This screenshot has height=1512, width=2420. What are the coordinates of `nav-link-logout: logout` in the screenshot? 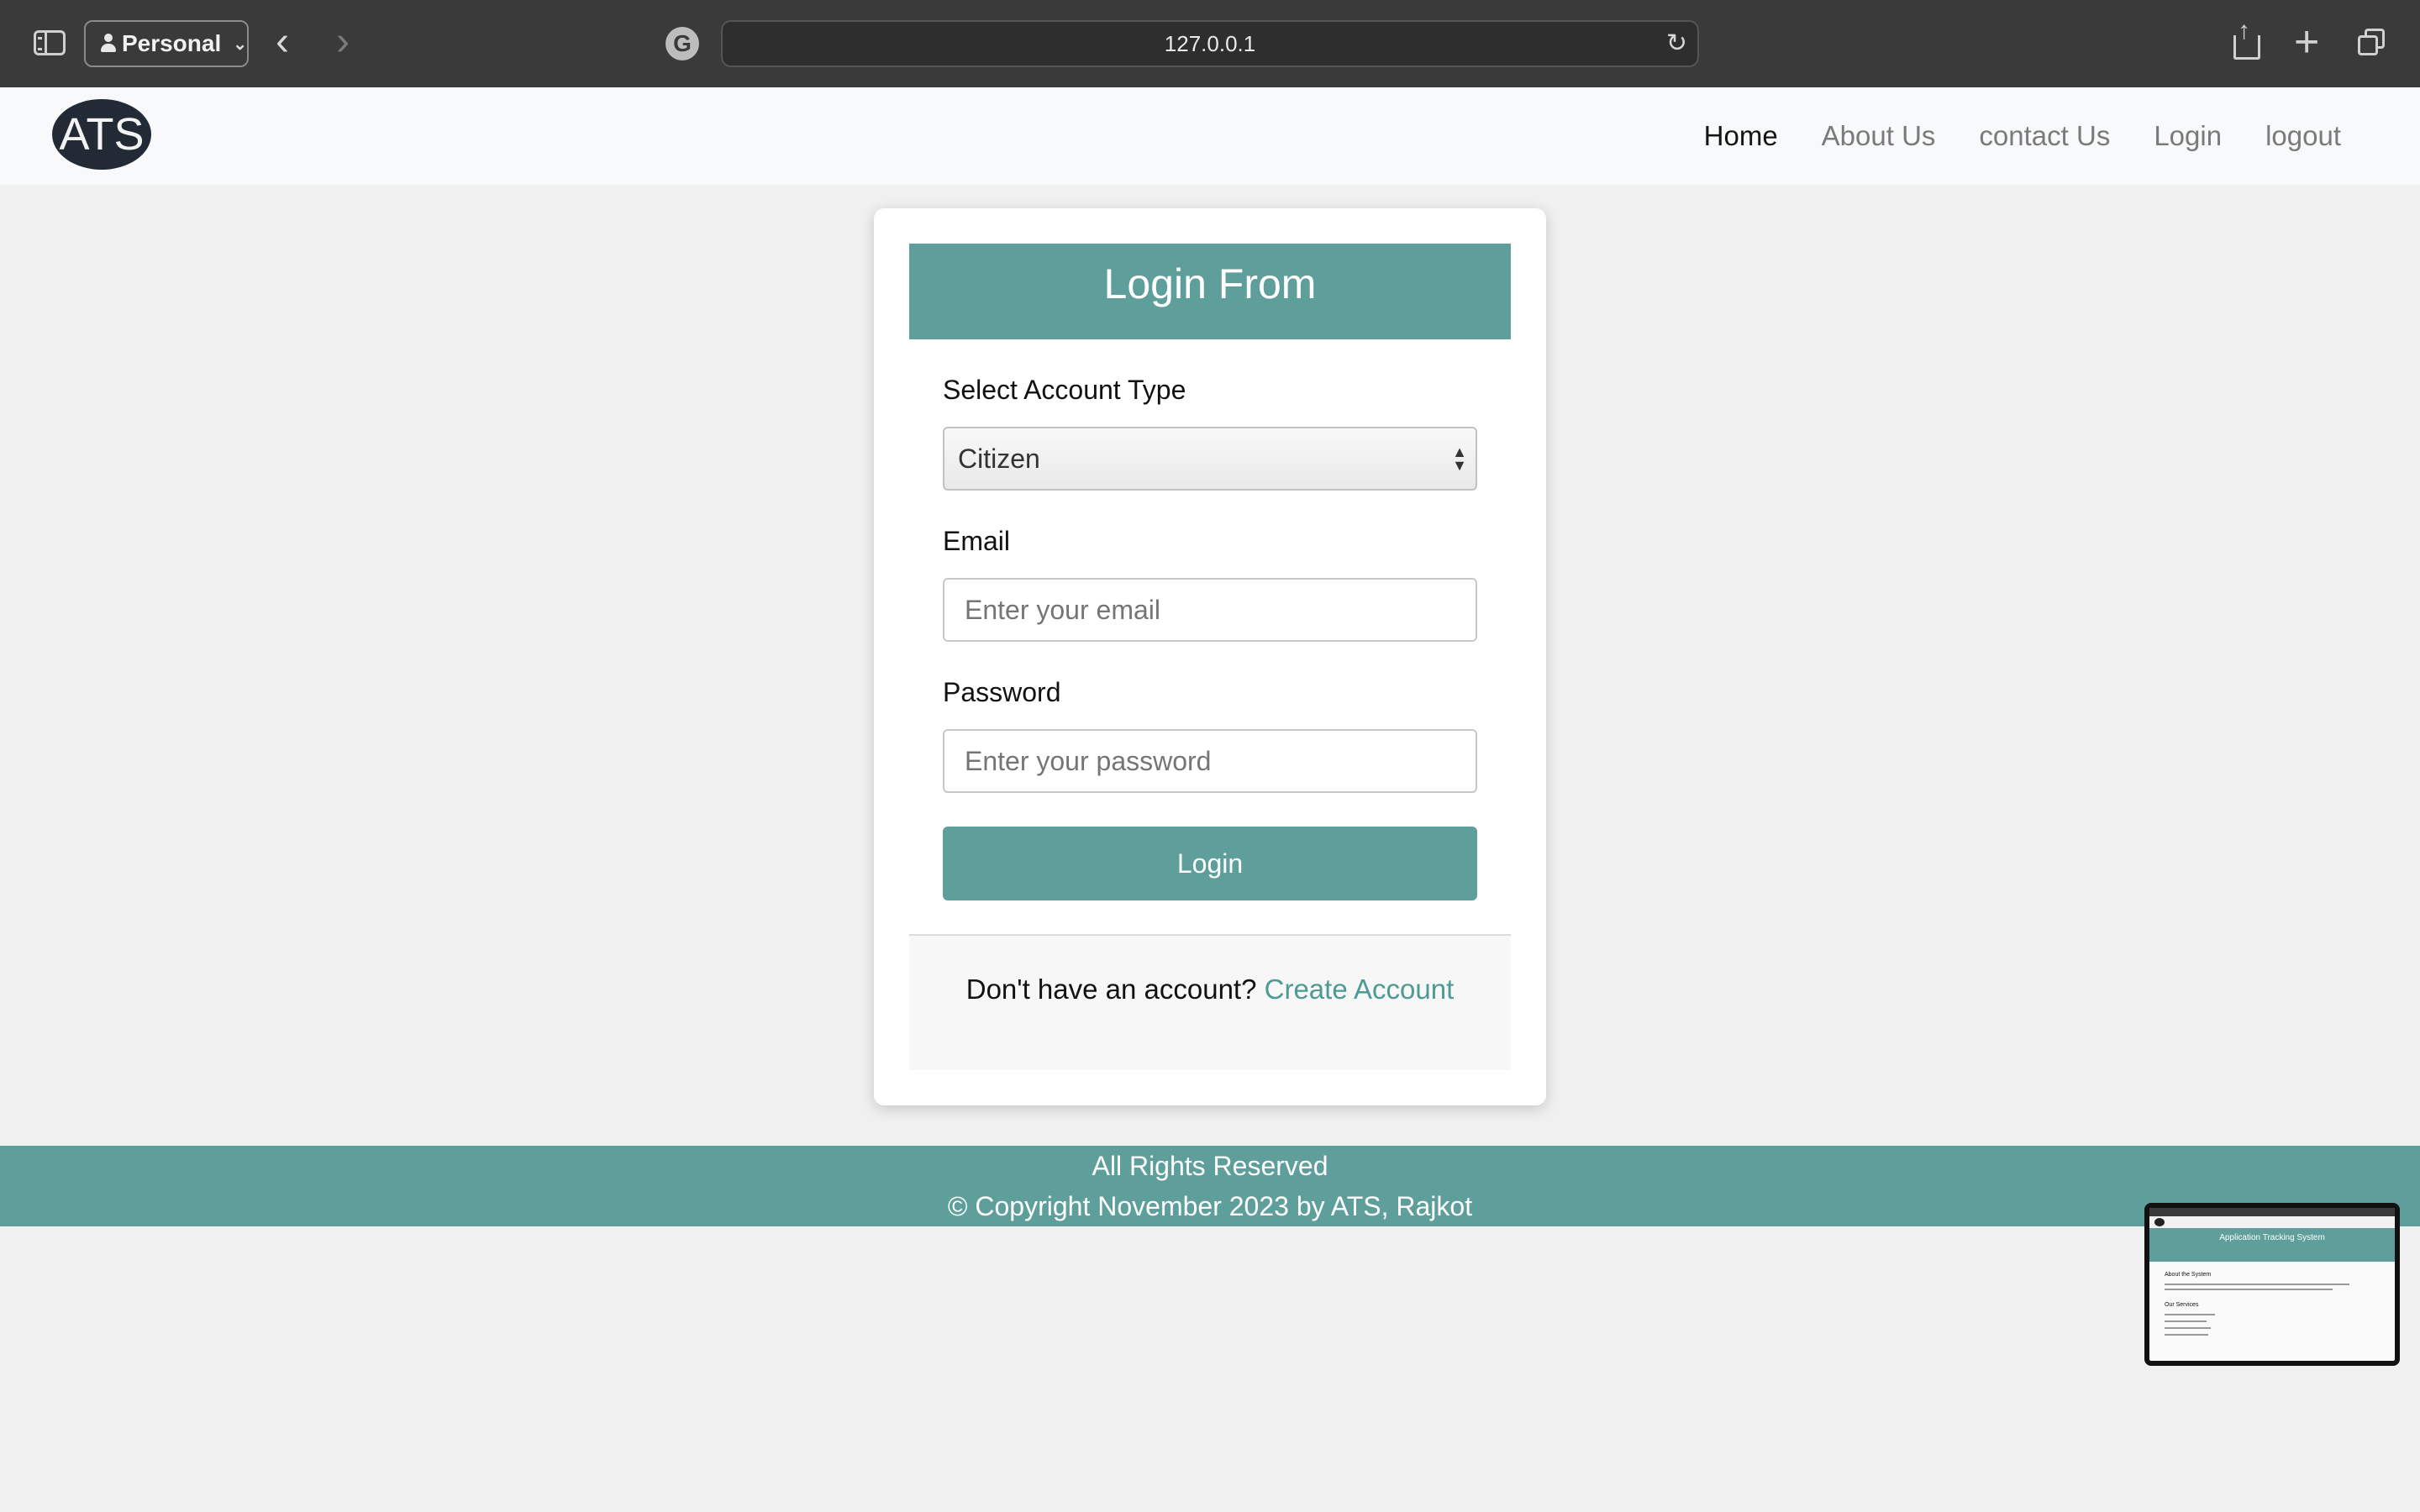 It's located at (2303, 136).